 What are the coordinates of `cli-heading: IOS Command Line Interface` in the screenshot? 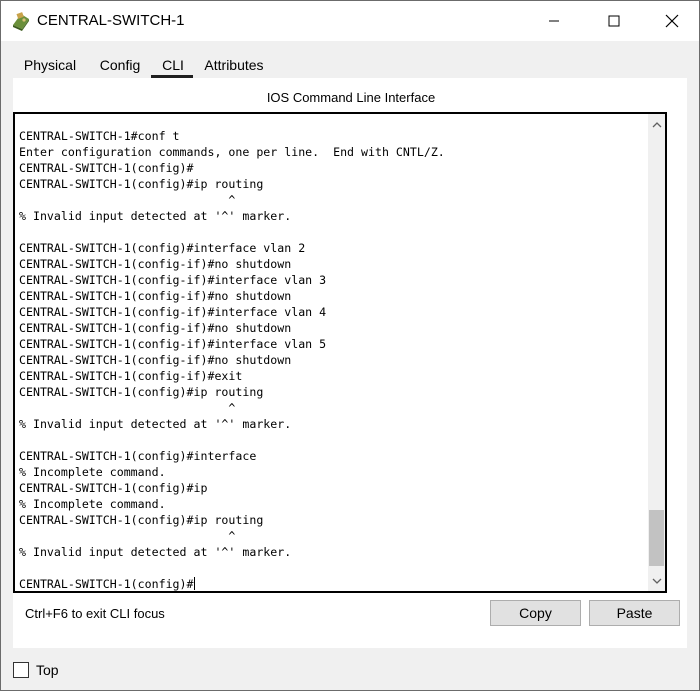 It's located at (351, 97).